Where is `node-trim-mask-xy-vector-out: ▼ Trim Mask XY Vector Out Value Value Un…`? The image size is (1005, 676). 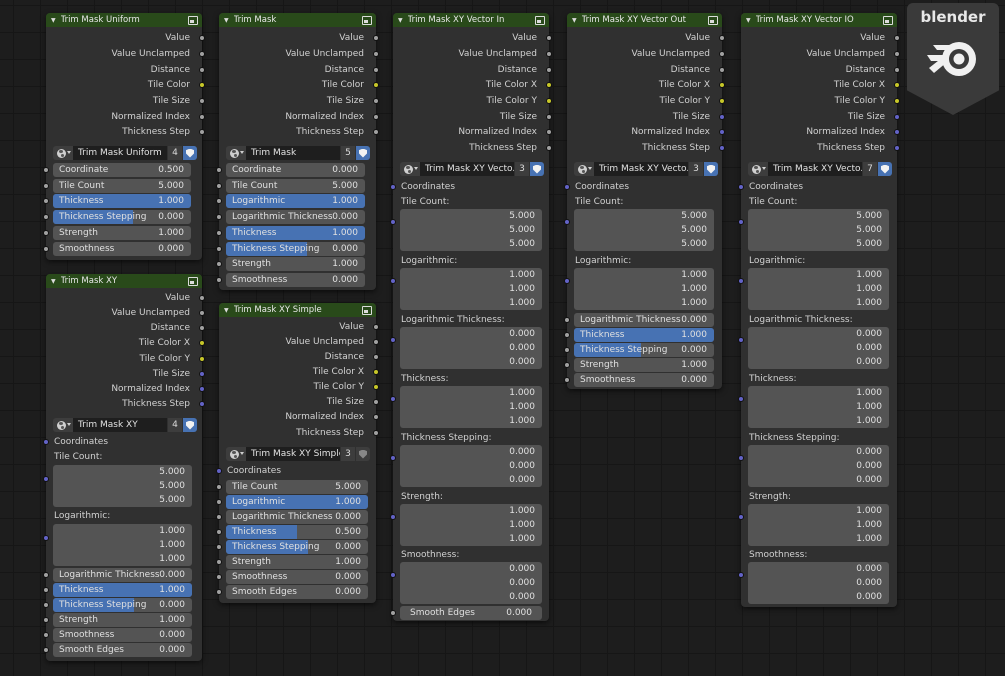 node-trim-mask-xy-vector-out: ▼ Trim Mask XY Vector Out Value Value Un… is located at coordinates (644, 201).